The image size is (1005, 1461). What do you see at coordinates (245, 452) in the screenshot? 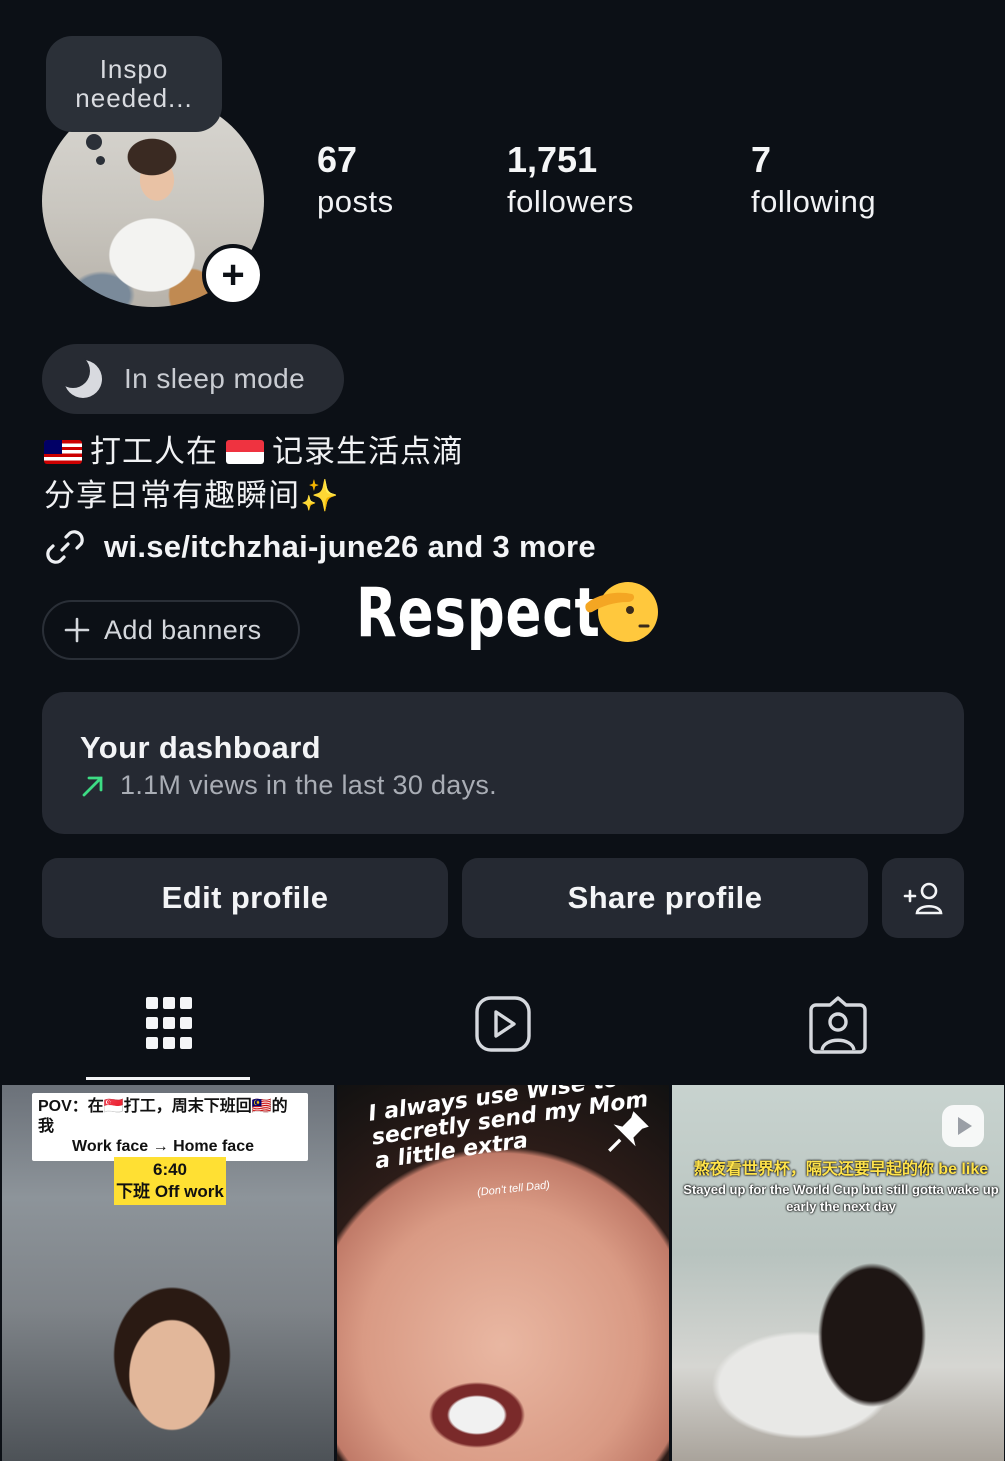
I see `singapore-flag-icon` at bounding box center [245, 452].